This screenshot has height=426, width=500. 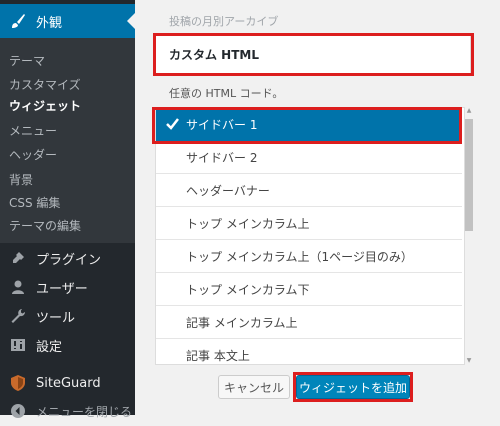 I want to click on submenu-item-themes: テーマ, so click(x=27, y=60).